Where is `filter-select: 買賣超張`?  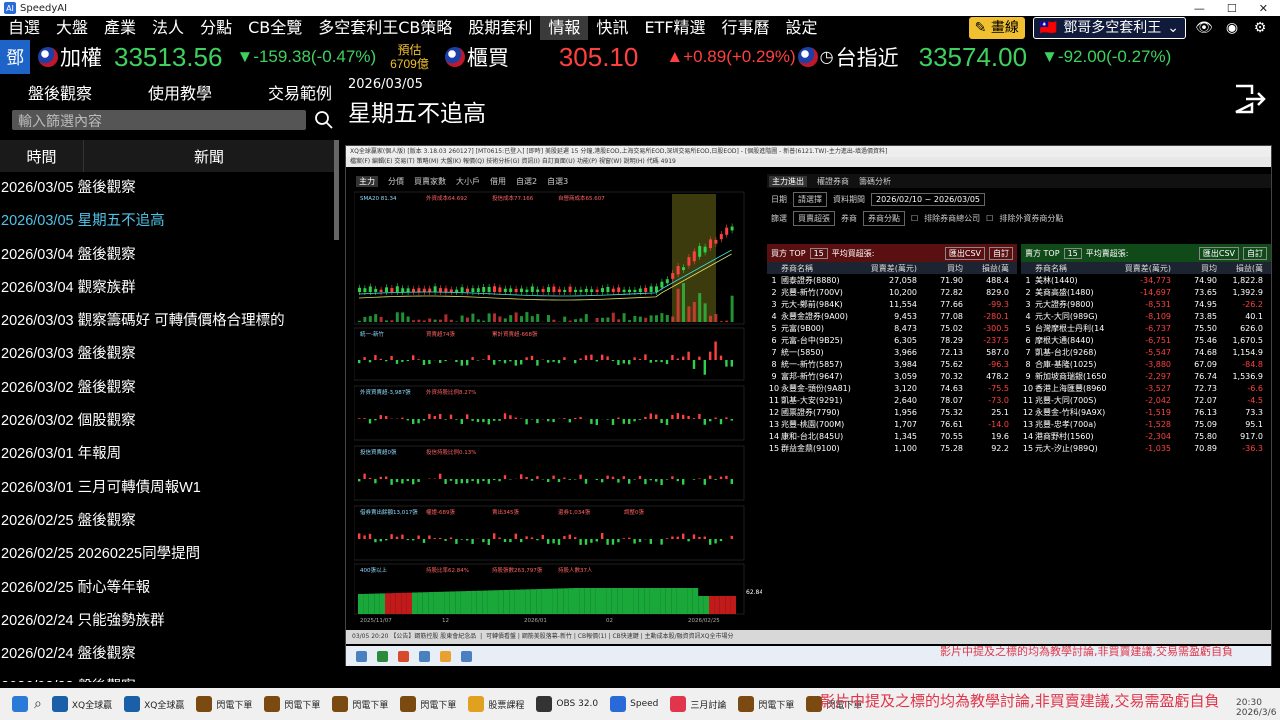 filter-select: 買賣超張 is located at coordinates (814, 218).